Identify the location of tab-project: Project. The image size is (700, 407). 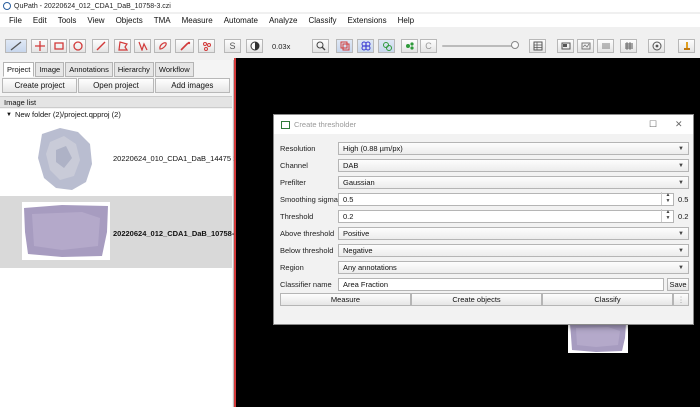
(19, 69).